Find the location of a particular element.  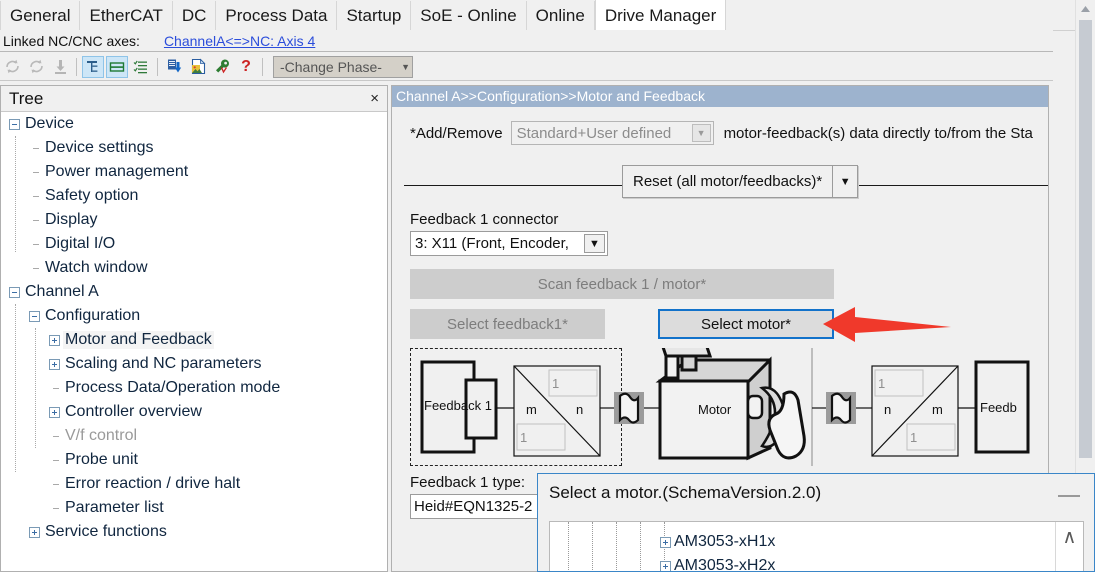

tree-item-label: Motor and Feedback is located at coordinates (138, 340).